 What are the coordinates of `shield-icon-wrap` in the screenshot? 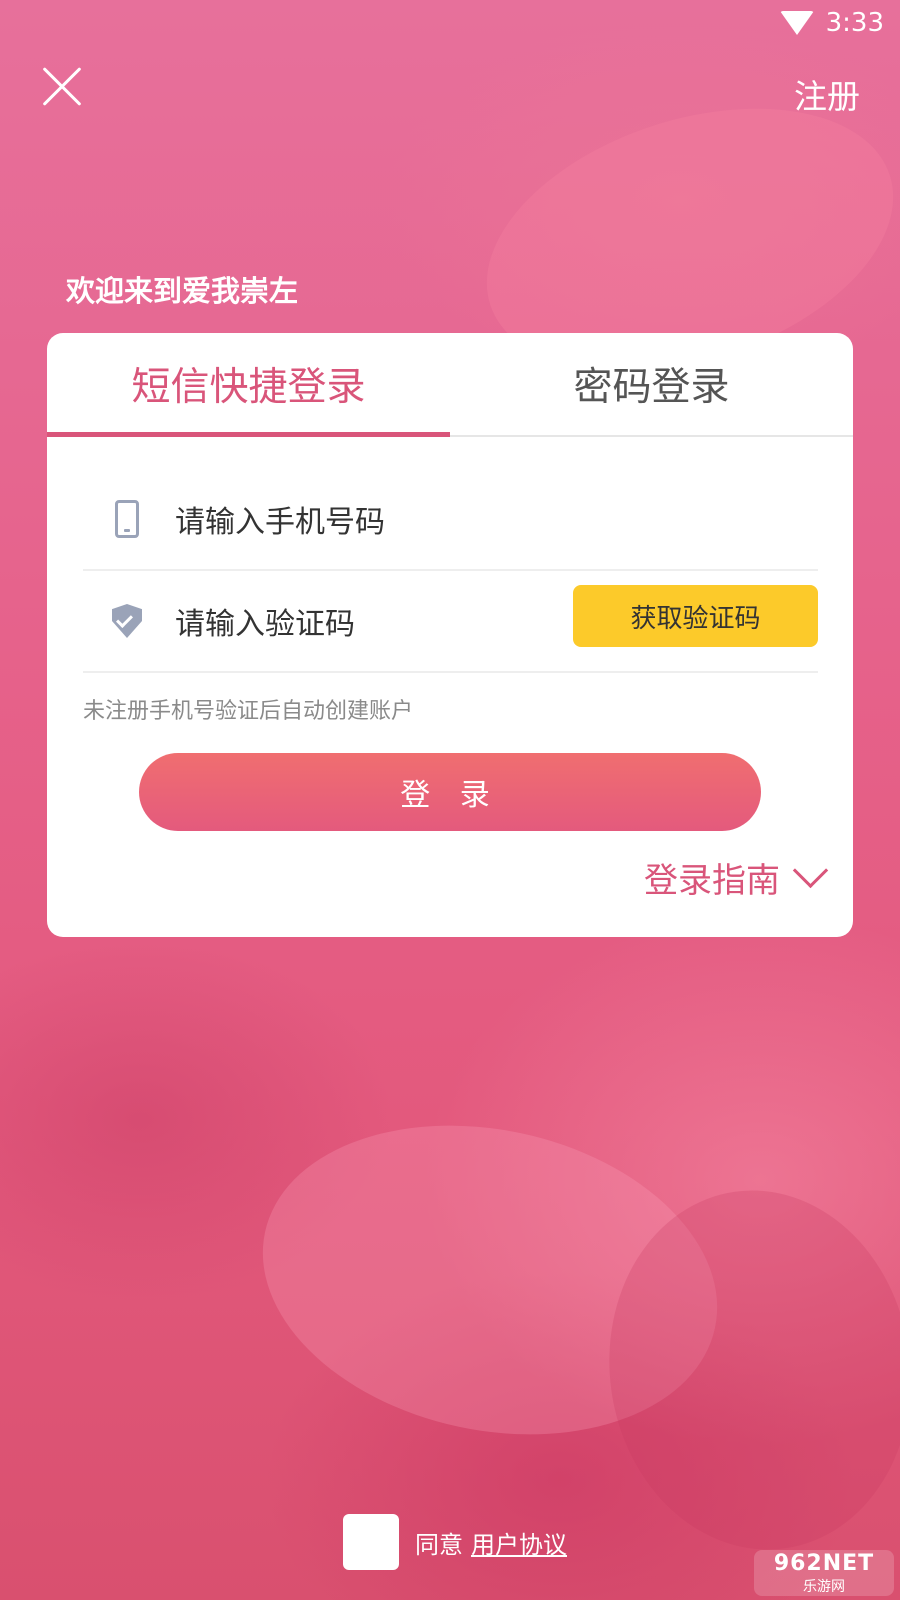 It's located at (127, 621).